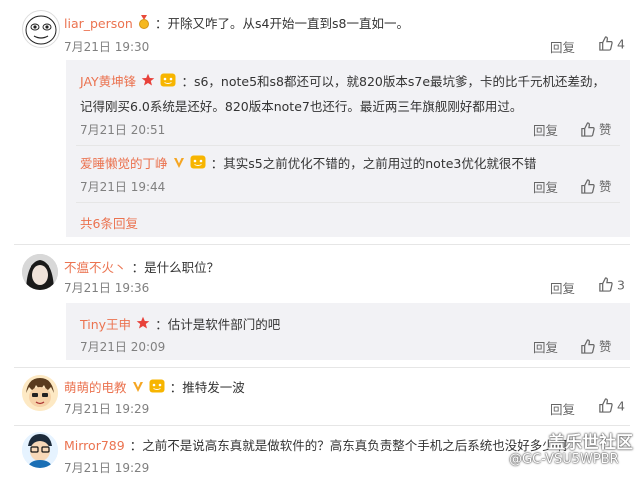  Describe the element at coordinates (95, 267) in the screenshot. I see `comment-user: 不瘟不火丶` at that location.